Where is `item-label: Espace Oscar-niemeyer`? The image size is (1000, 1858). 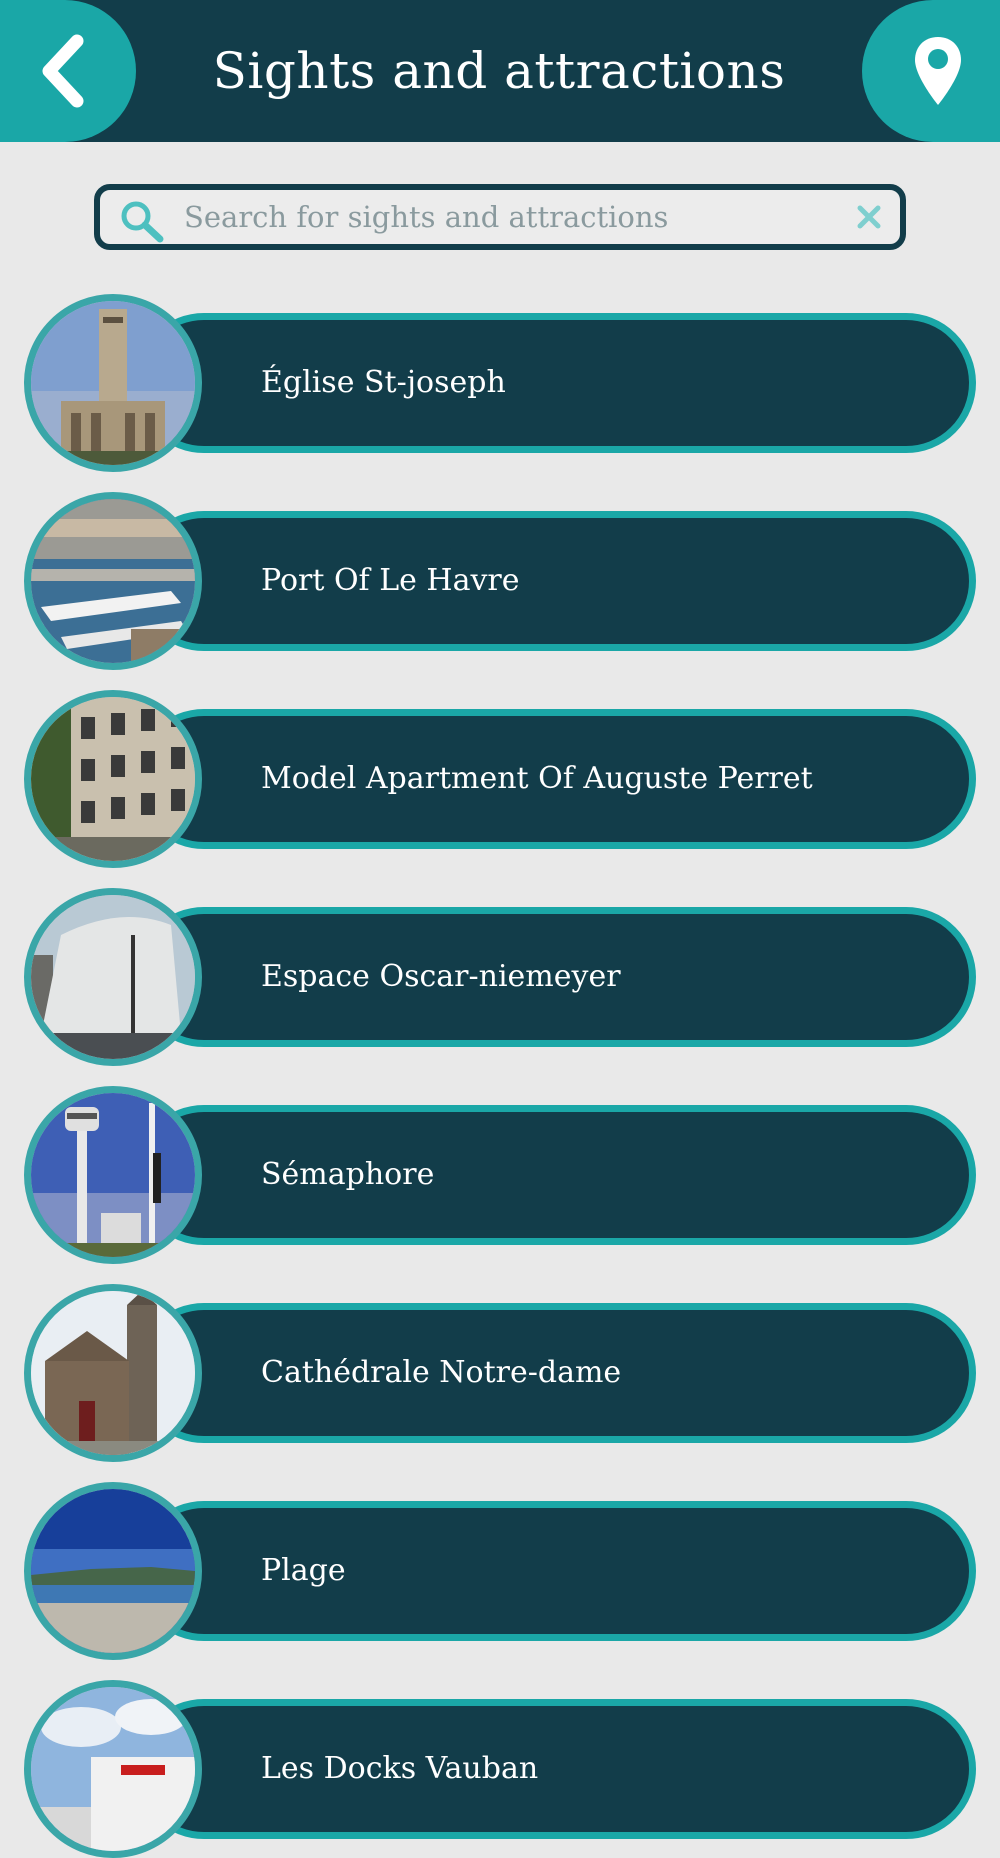 item-label: Espace Oscar-niemeyer is located at coordinates (441, 976).